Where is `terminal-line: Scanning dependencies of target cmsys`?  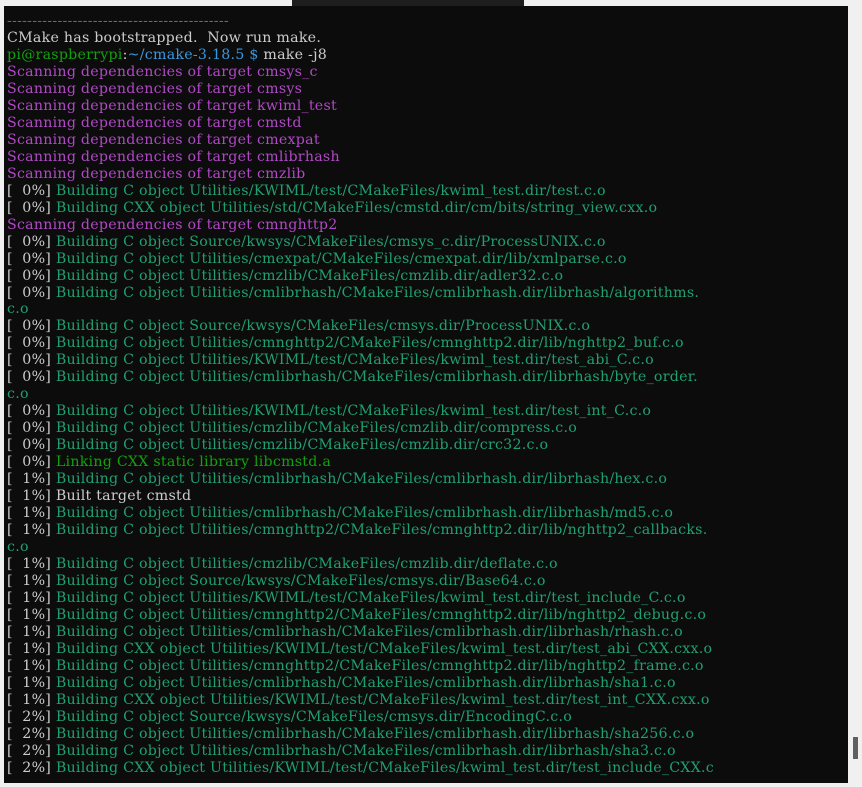
terminal-line: Scanning dependencies of target cmsys is located at coordinates (360, 89).